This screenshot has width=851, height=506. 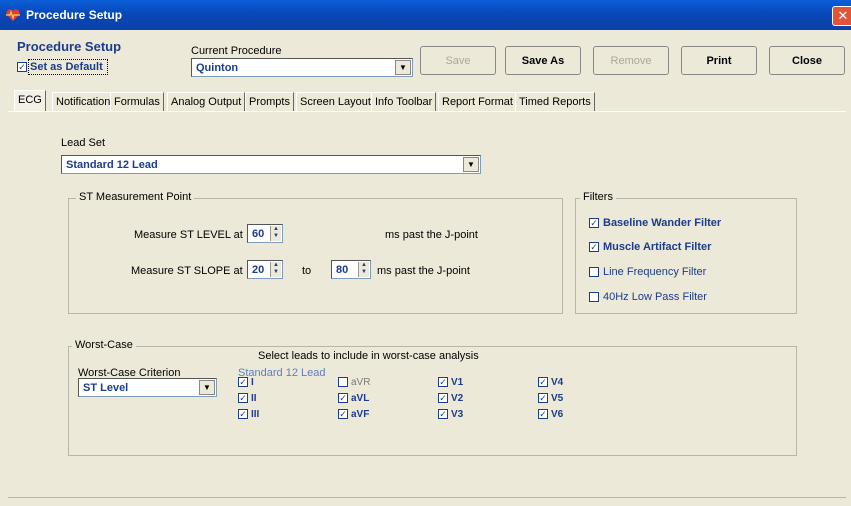 I want to click on st-slope-units: ms past the J-point, so click(x=423, y=271).